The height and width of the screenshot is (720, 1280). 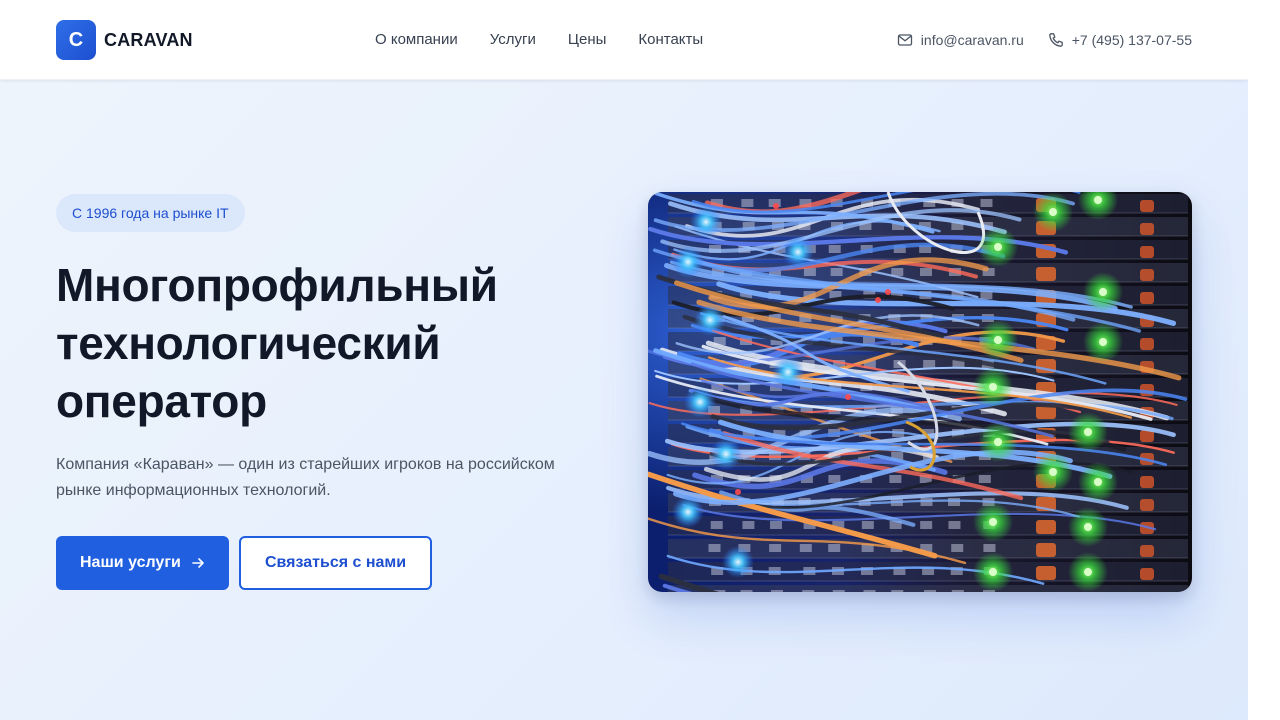 I want to click on scrollbar-track, so click(x=1264, y=360).